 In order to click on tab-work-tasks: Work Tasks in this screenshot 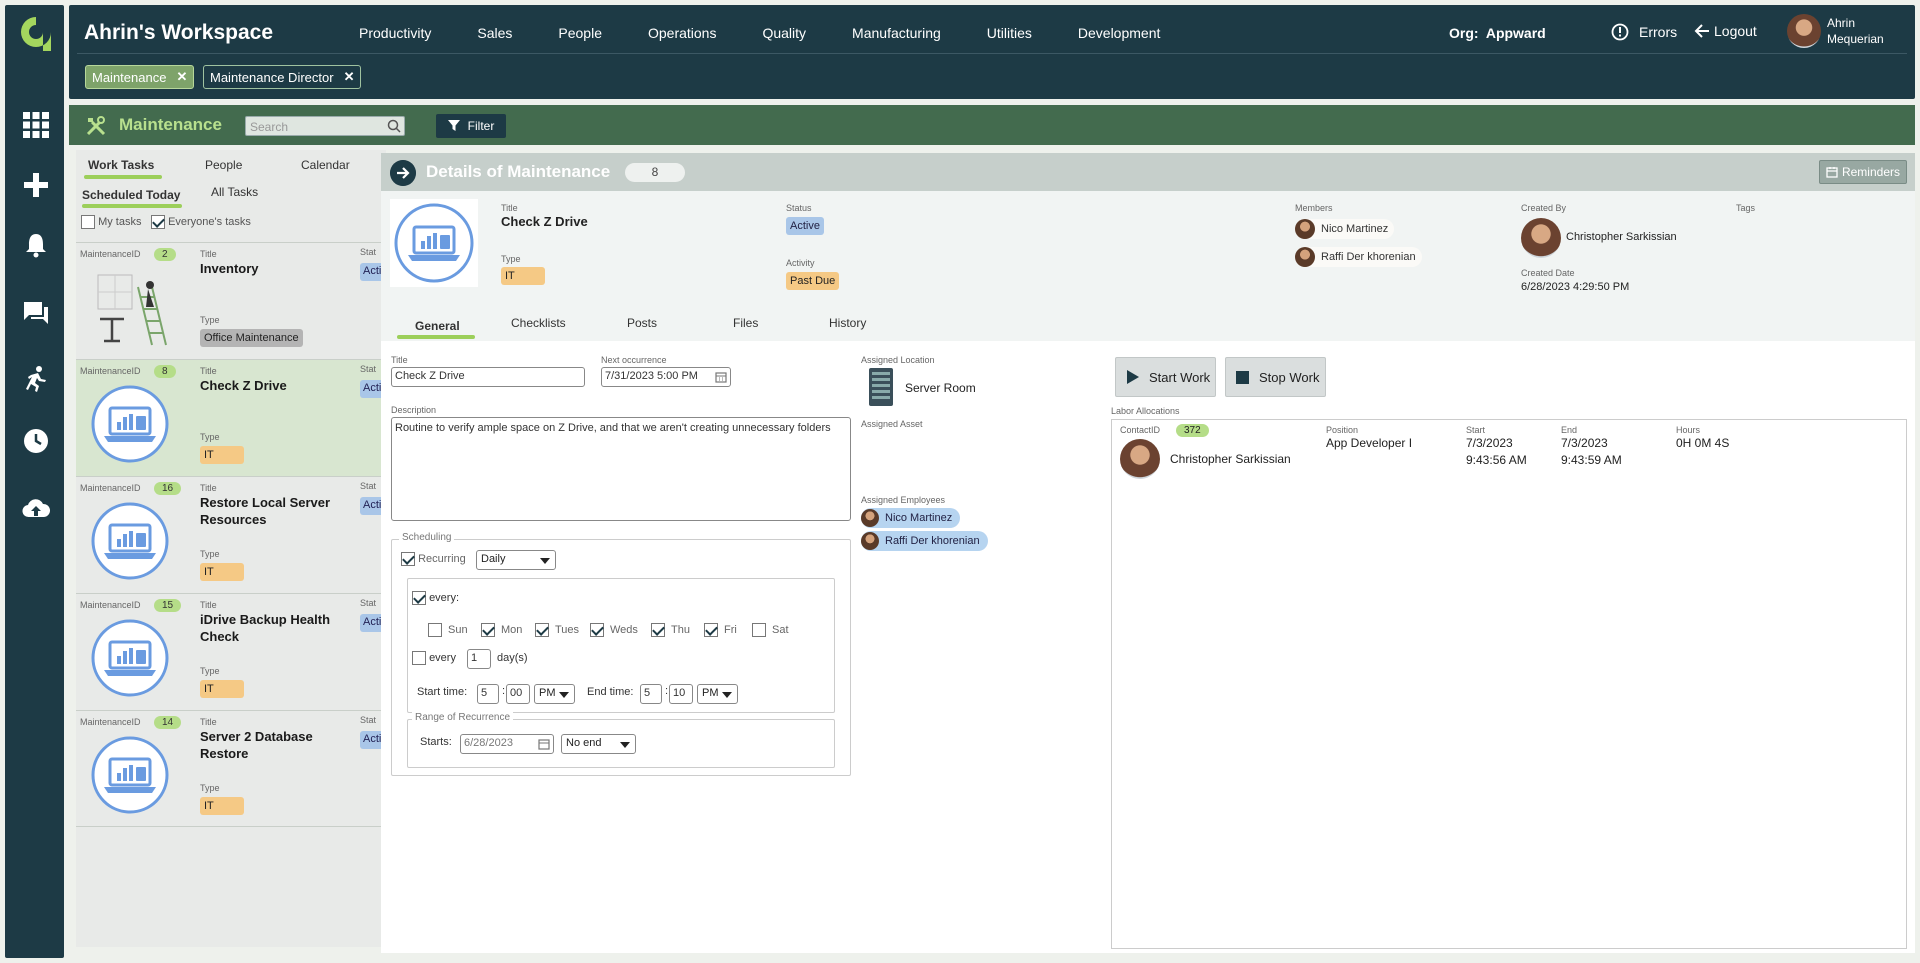, I will do `click(121, 165)`.